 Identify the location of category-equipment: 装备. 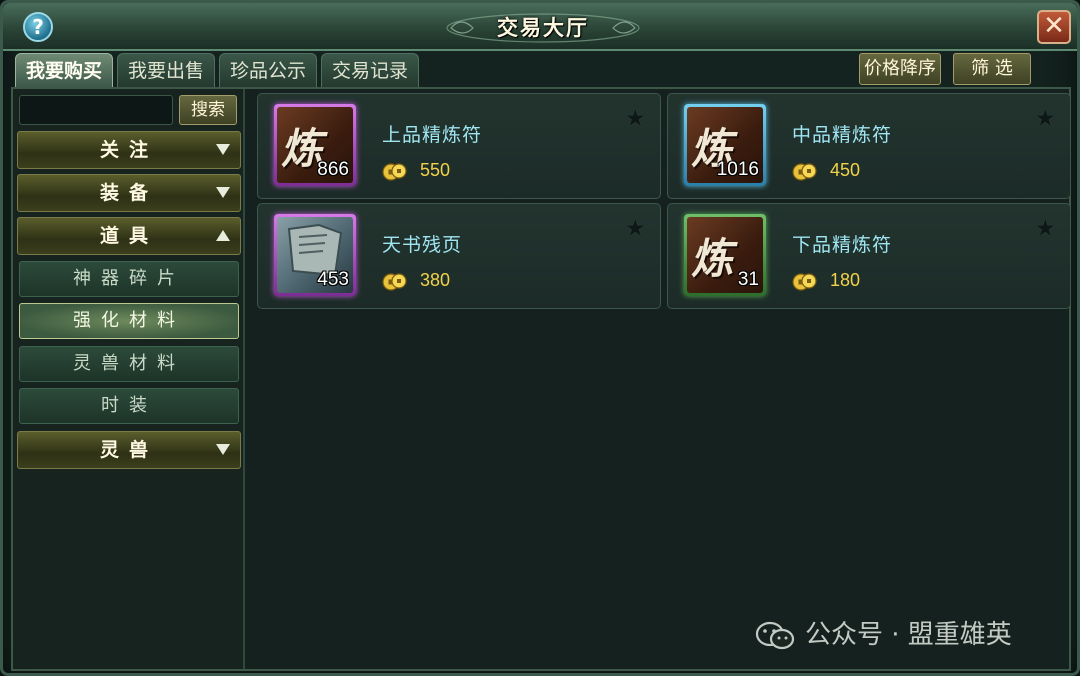
(129, 193).